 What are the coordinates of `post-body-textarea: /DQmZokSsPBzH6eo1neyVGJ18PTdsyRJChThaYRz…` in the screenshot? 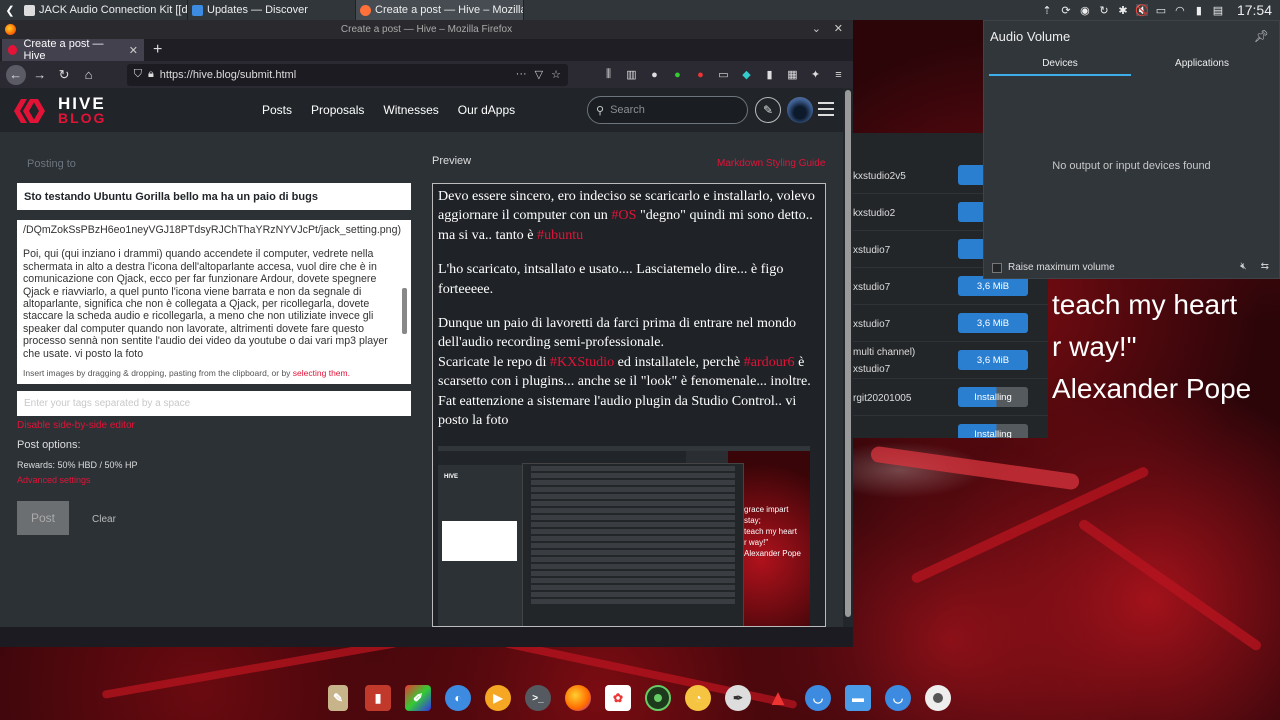 It's located at (212, 292).